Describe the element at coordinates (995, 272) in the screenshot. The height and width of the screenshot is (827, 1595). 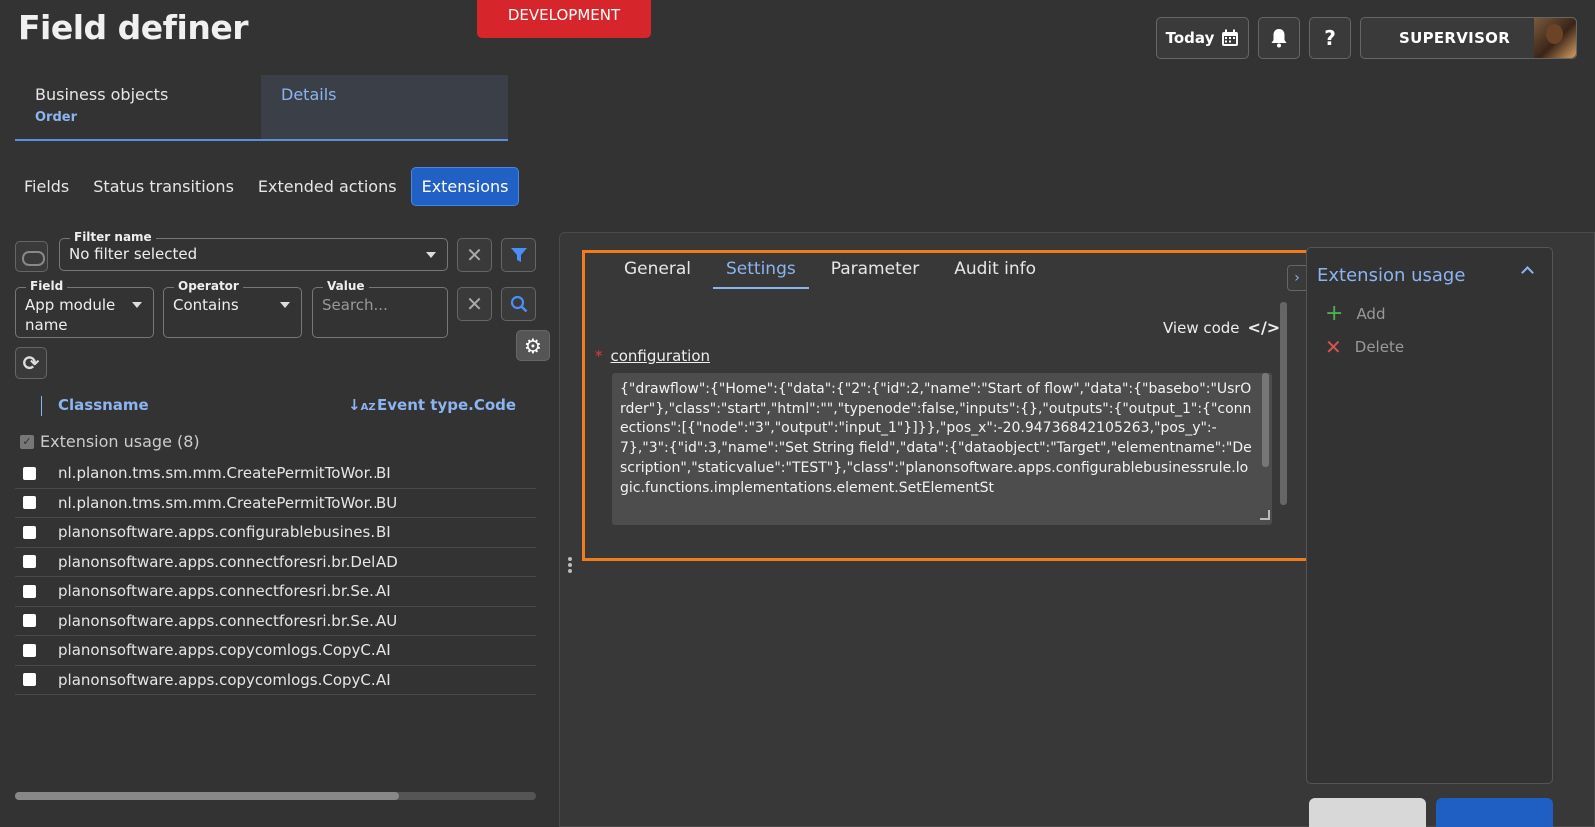
I see `tab-audit-info: Audit info` at that location.